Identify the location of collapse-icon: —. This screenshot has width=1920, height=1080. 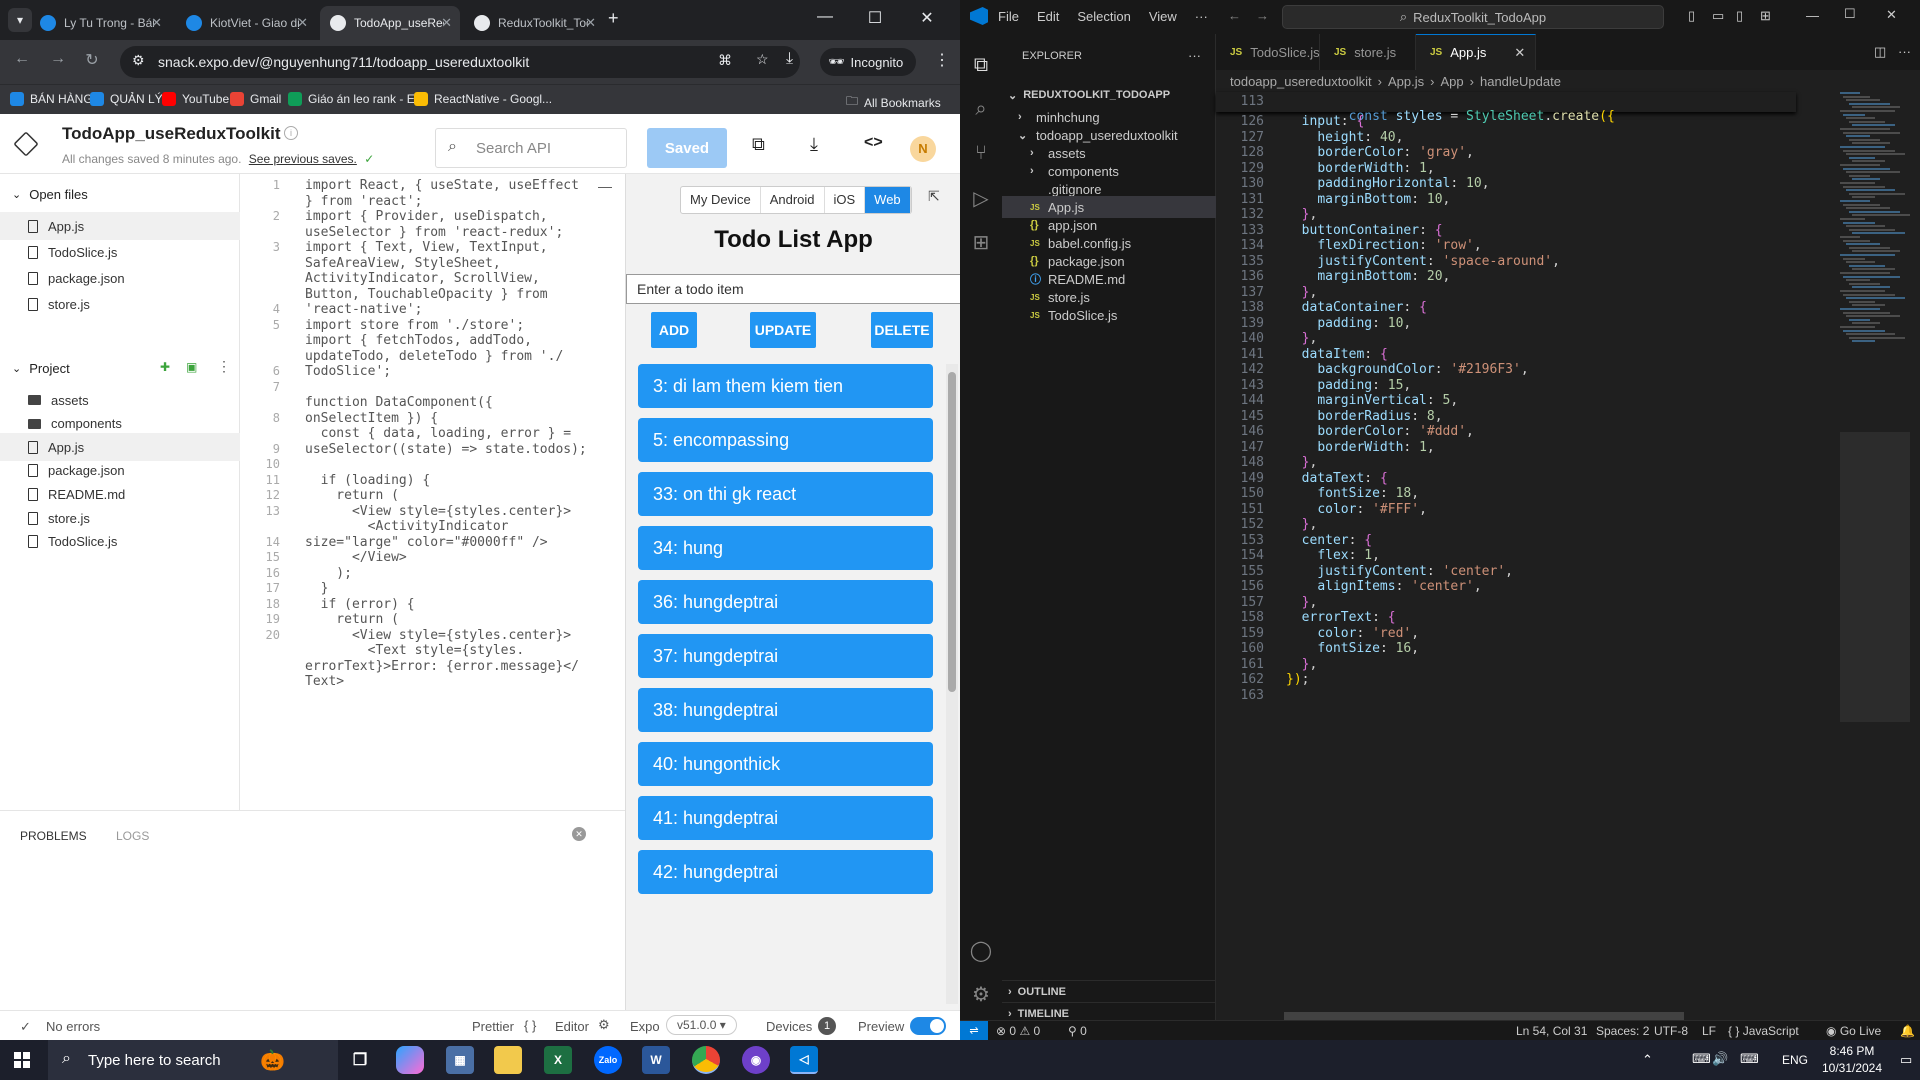
(605, 186).